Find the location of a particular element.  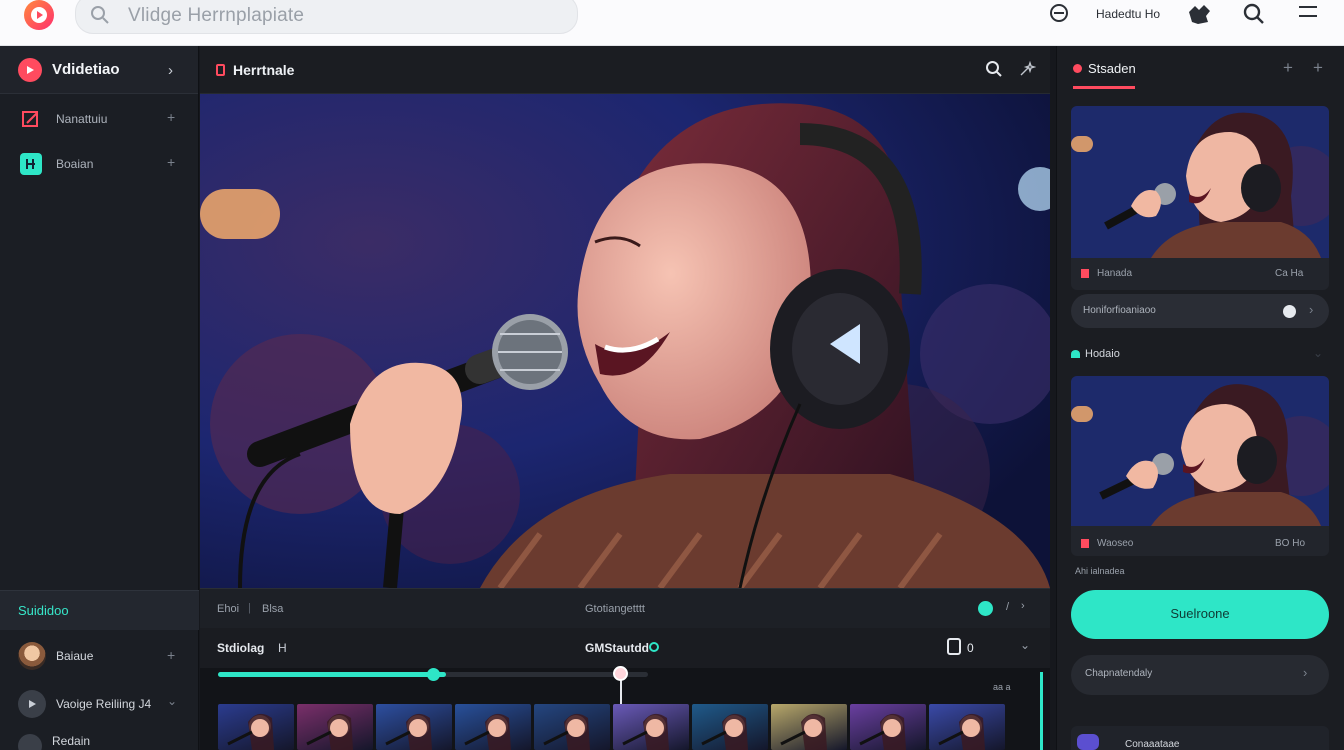

clip-card-1: Hanada Ca Ha is located at coordinates (1200, 198).